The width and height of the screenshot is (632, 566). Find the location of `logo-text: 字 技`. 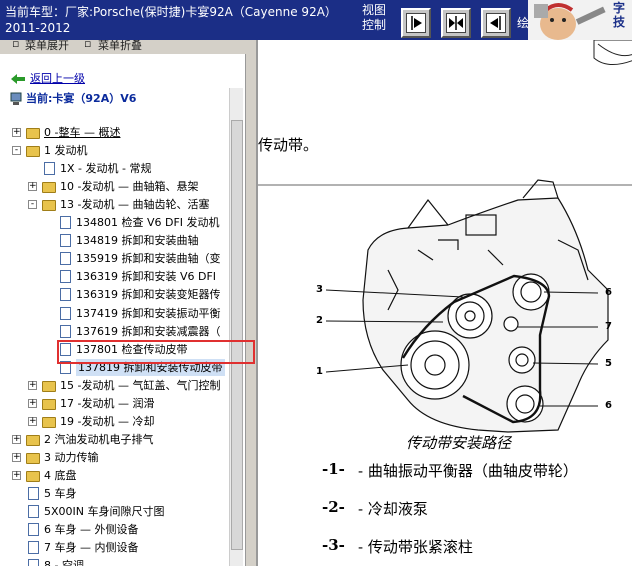

logo-text: 字 技 is located at coordinates (619, 15).